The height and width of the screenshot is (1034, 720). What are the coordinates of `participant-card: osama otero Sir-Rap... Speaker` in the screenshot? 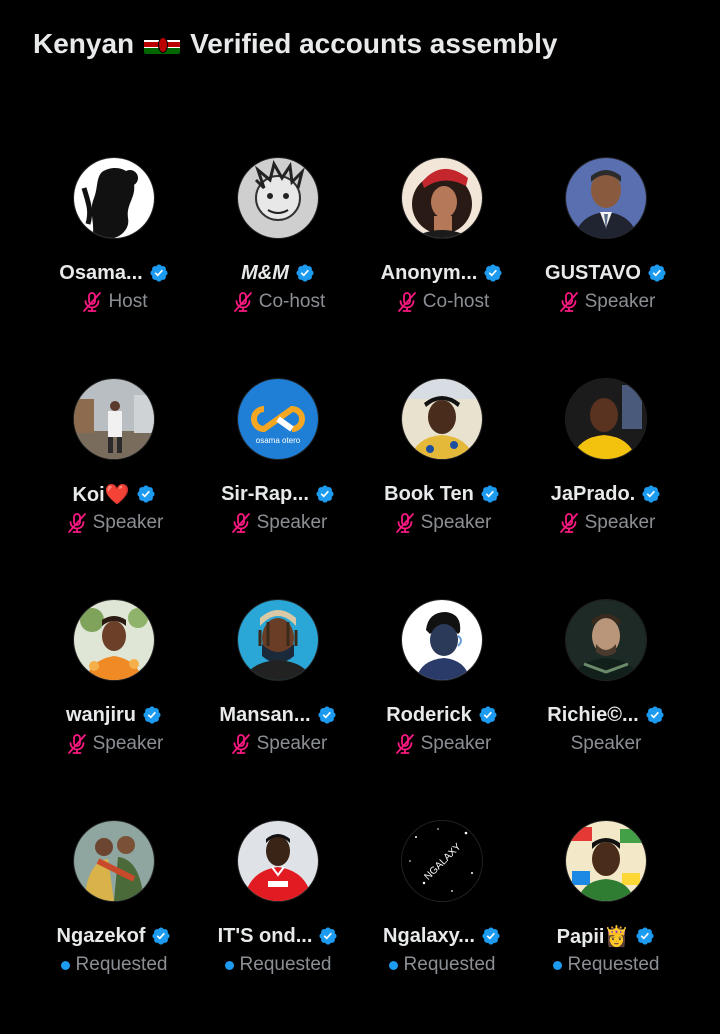 It's located at (278, 481).